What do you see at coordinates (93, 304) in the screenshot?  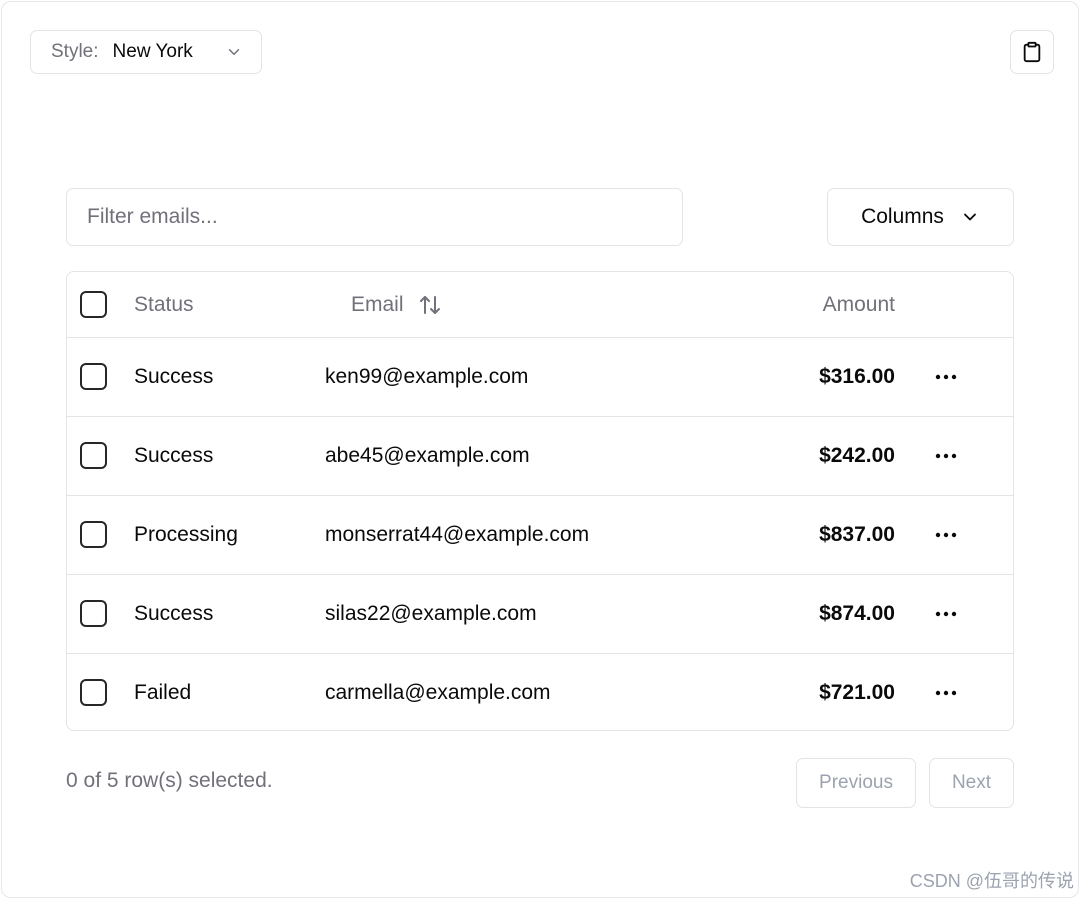 I see `select-all-checkbox` at bounding box center [93, 304].